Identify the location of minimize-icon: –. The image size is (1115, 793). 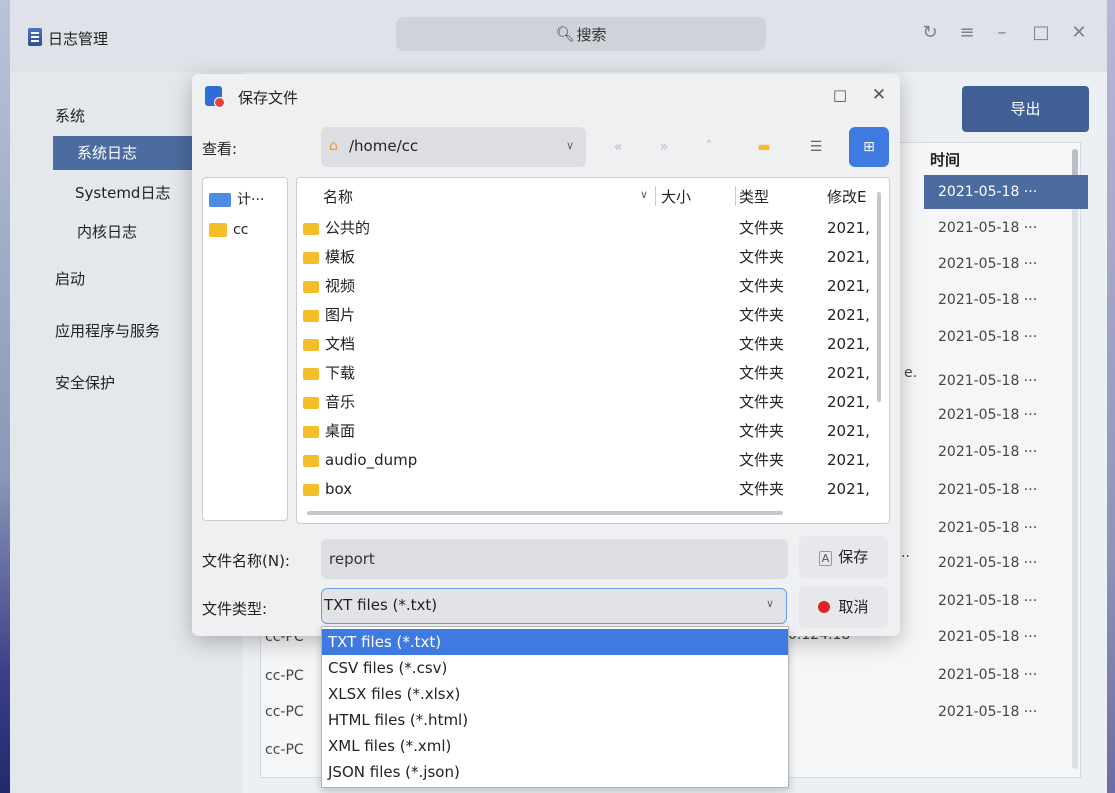
(1002, 33).